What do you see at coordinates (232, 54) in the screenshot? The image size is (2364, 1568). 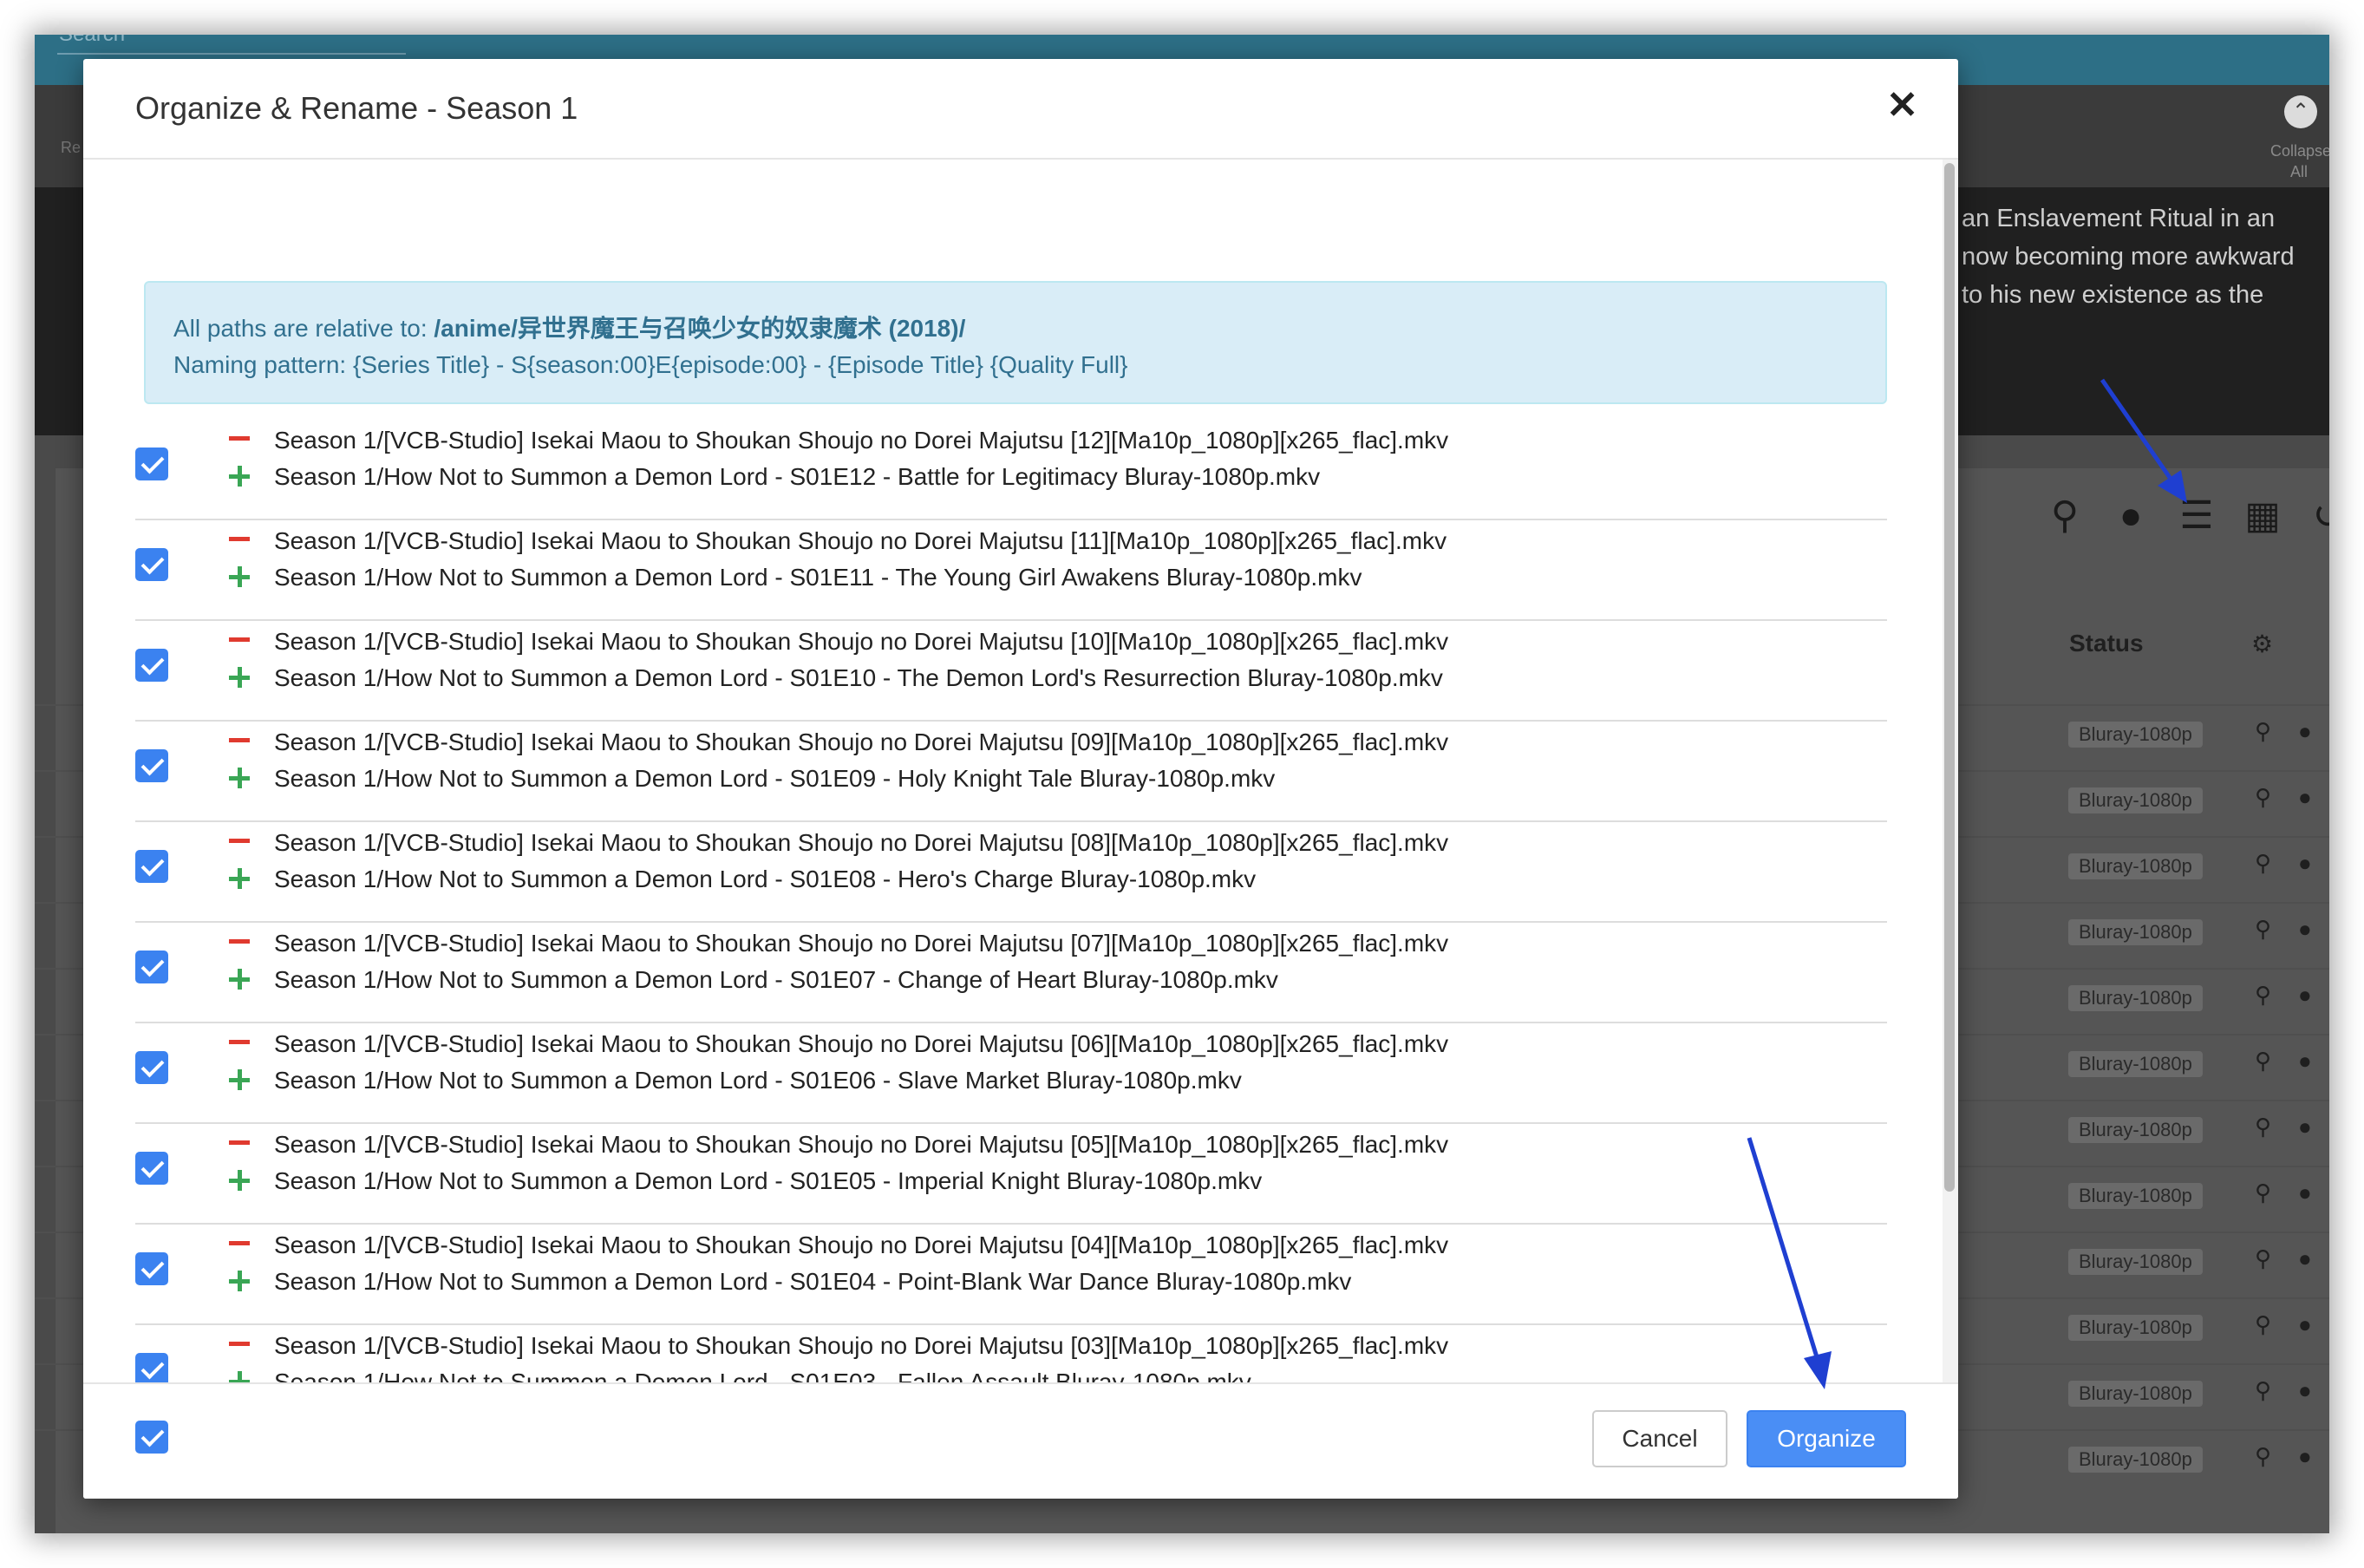 I see `search-underline` at bounding box center [232, 54].